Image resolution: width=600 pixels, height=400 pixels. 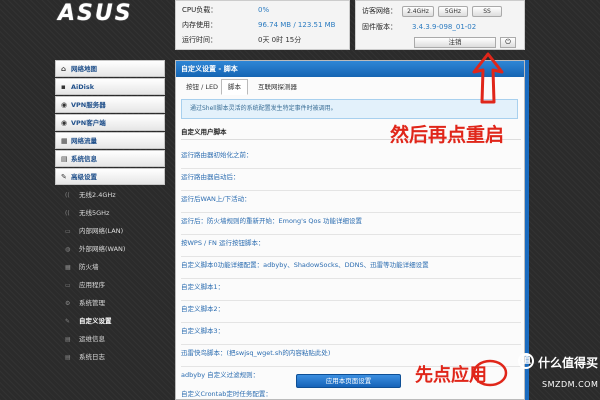 What do you see at coordinates (351, 290) in the screenshot?
I see `script-link-custom-1: 自定义脚本1：` at bounding box center [351, 290].